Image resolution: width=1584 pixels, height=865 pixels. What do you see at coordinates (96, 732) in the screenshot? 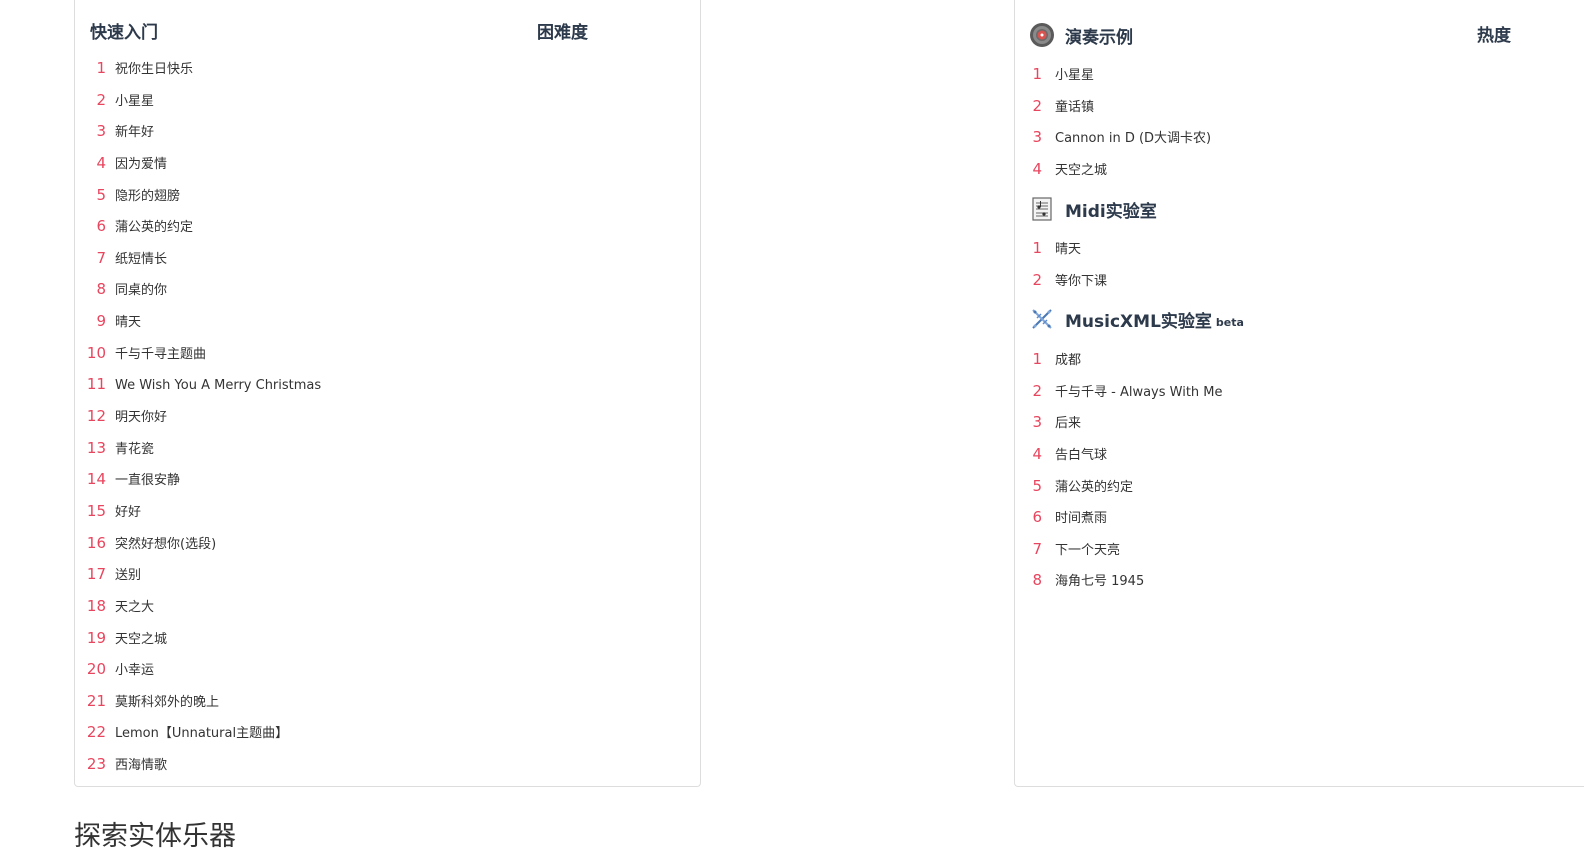
I see `rank-number: 22` at bounding box center [96, 732].